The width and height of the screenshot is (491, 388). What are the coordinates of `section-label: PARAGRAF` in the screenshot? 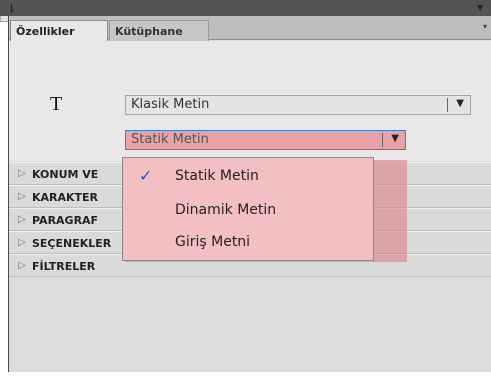 It's located at (65, 220).